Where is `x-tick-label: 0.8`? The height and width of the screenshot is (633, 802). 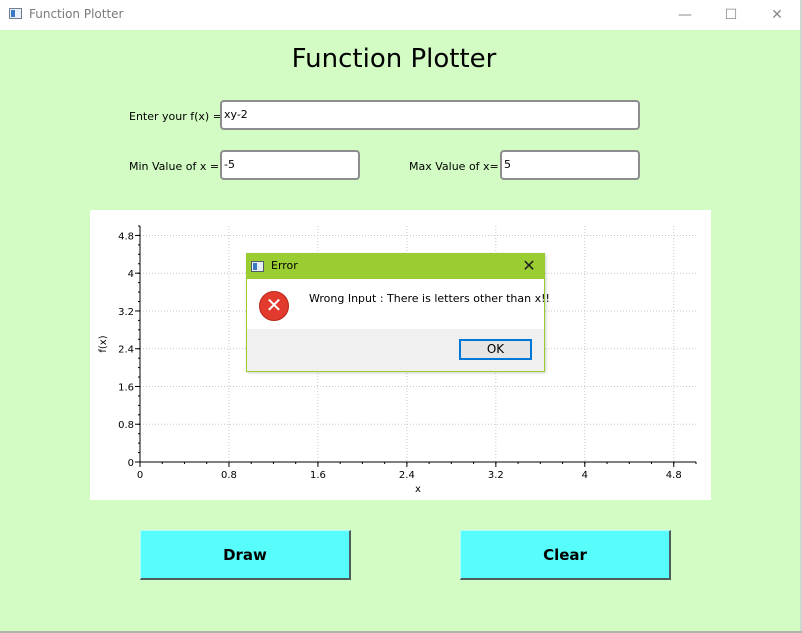 x-tick-label: 0.8 is located at coordinates (229, 475).